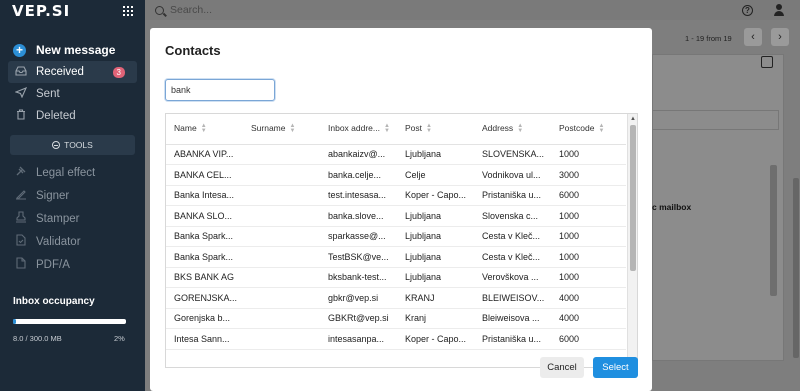 Image resolution: width=800 pixels, height=391 pixels. I want to click on tool-validator: Validator, so click(72, 241).